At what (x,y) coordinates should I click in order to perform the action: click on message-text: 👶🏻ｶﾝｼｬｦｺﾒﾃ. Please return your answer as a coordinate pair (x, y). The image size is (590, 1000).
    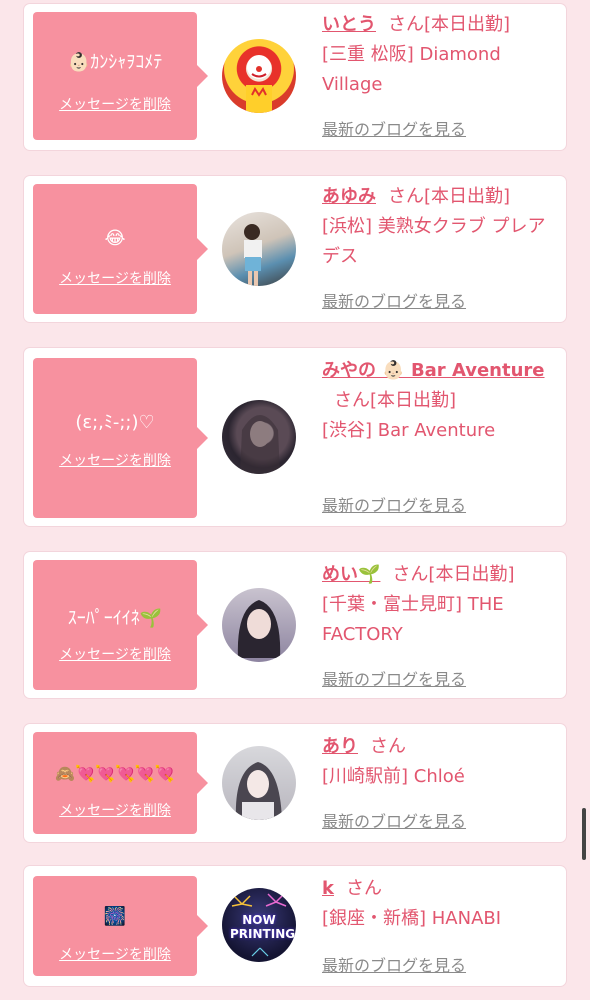
    Looking at the image, I should click on (115, 62).